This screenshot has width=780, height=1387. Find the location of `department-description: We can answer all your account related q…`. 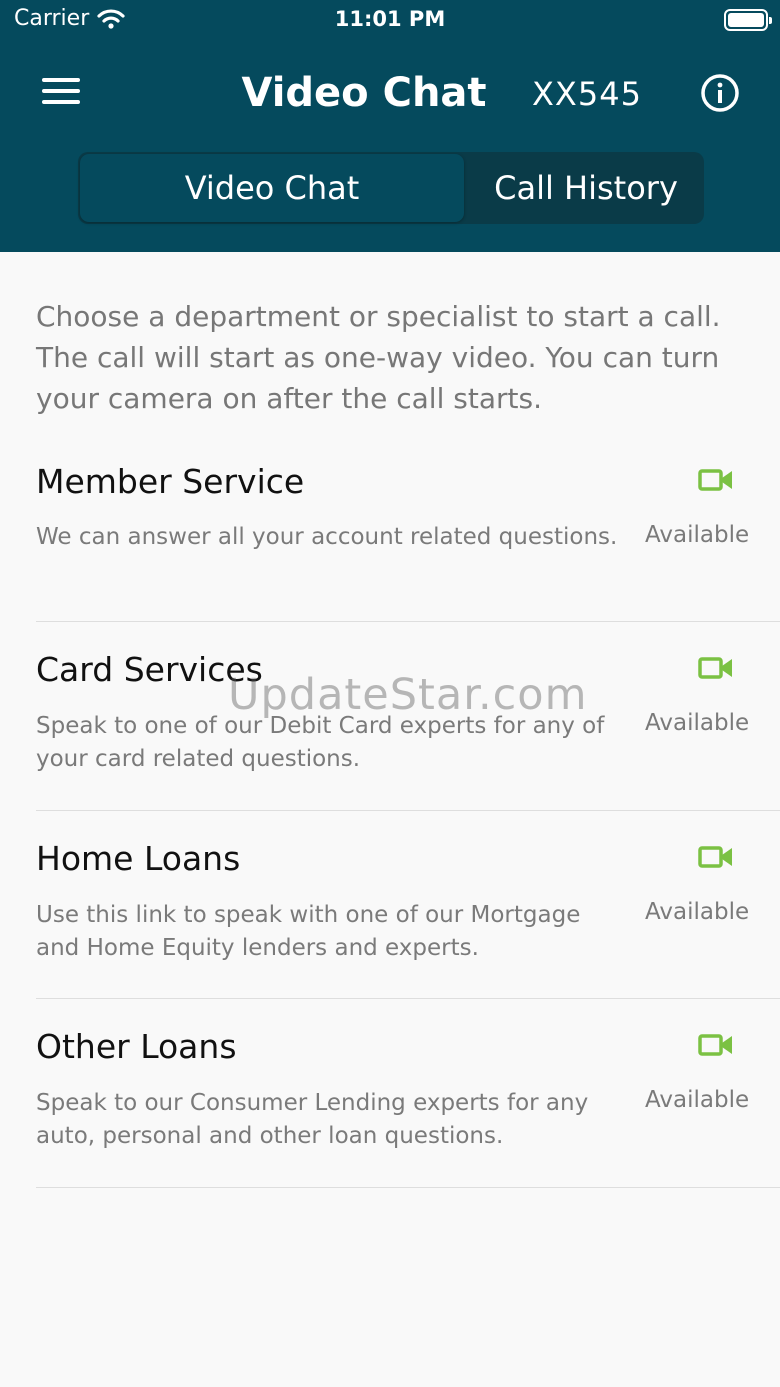

department-description: We can answer all your account related q… is located at coordinates (327, 537).